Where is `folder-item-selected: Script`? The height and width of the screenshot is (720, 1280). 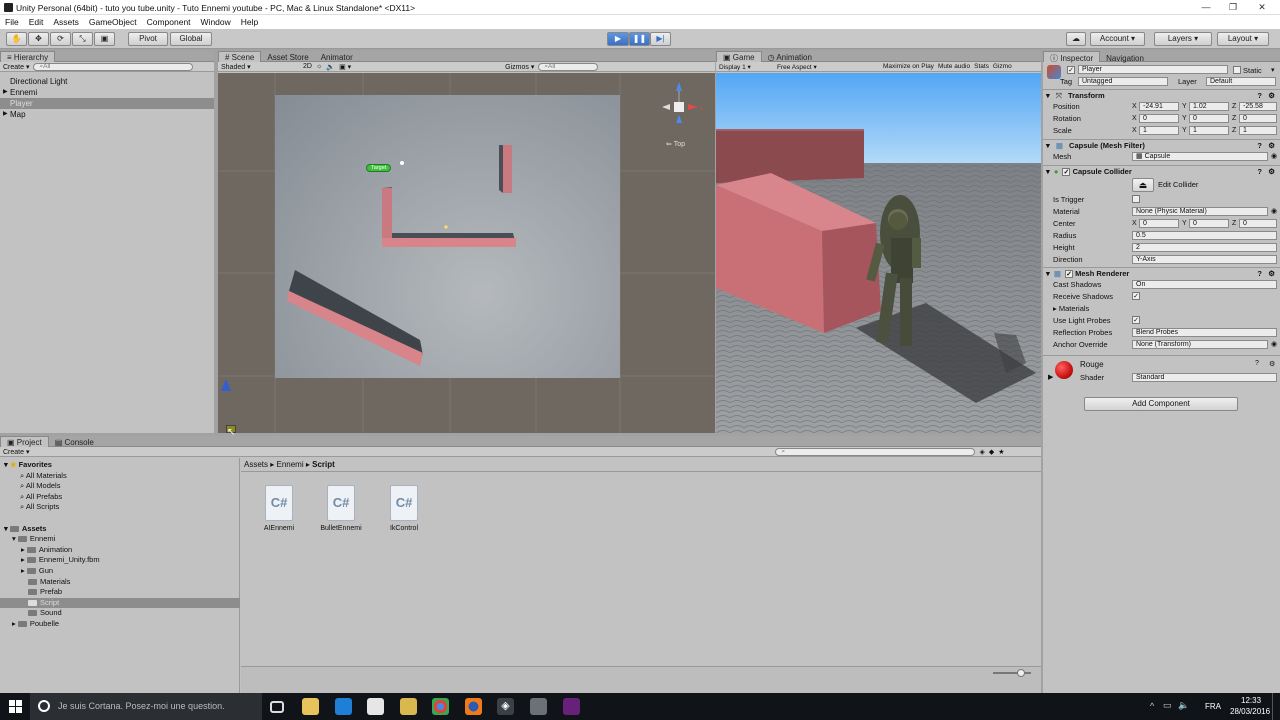
folder-item-selected: Script is located at coordinates (120, 603).